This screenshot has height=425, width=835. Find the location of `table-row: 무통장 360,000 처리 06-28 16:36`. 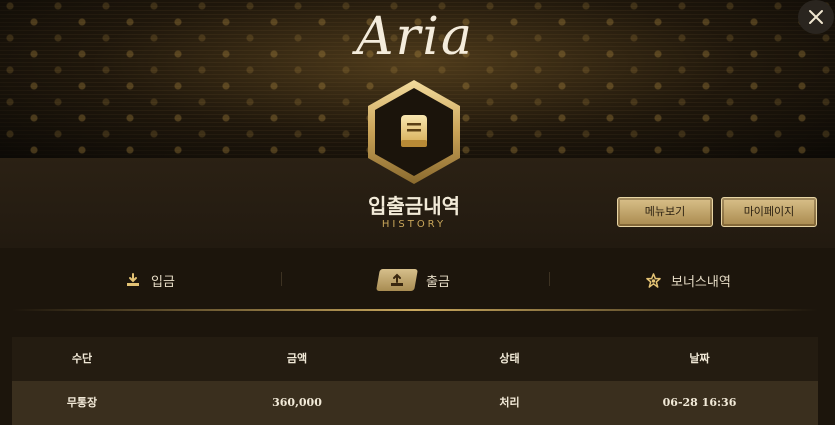

table-row: 무통장 360,000 처리 06-28 16:36 is located at coordinates (415, 403).